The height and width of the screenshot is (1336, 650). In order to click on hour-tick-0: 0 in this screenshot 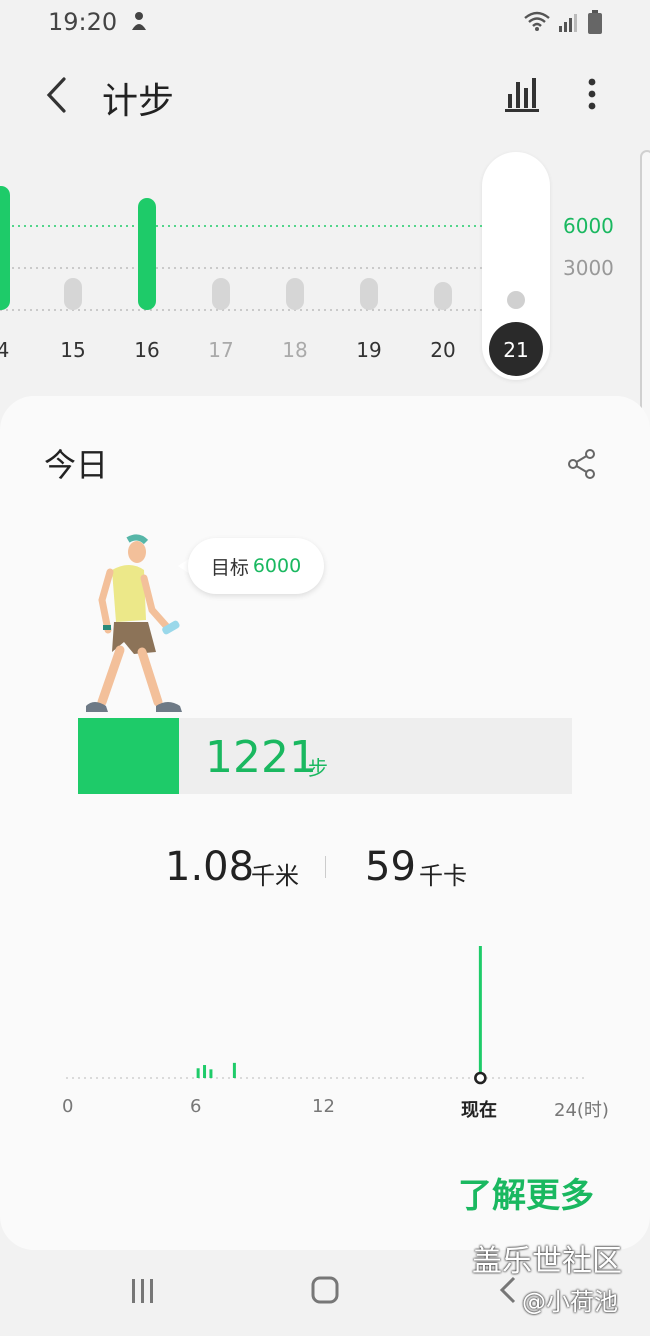, I will do `click(68, 1106)`.